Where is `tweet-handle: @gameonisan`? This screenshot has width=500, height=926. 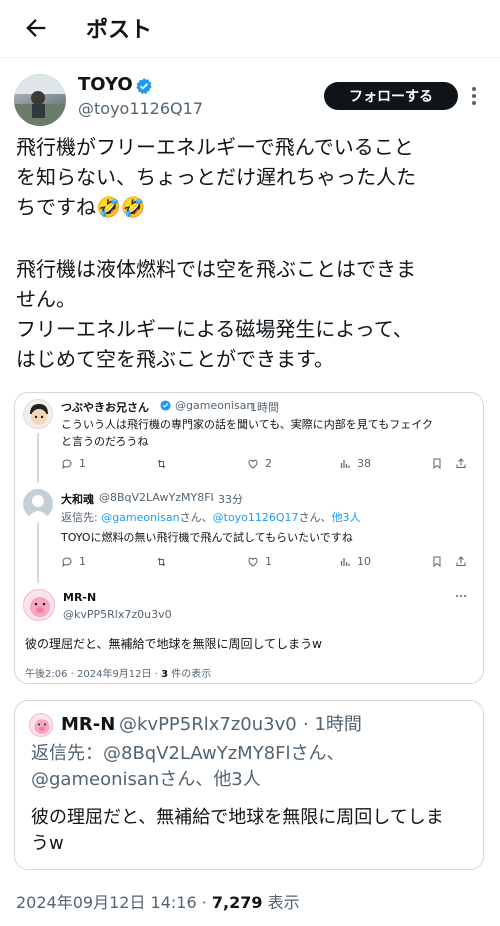 tweet-handle: @gameonisan is located at coordinates (214, 405).